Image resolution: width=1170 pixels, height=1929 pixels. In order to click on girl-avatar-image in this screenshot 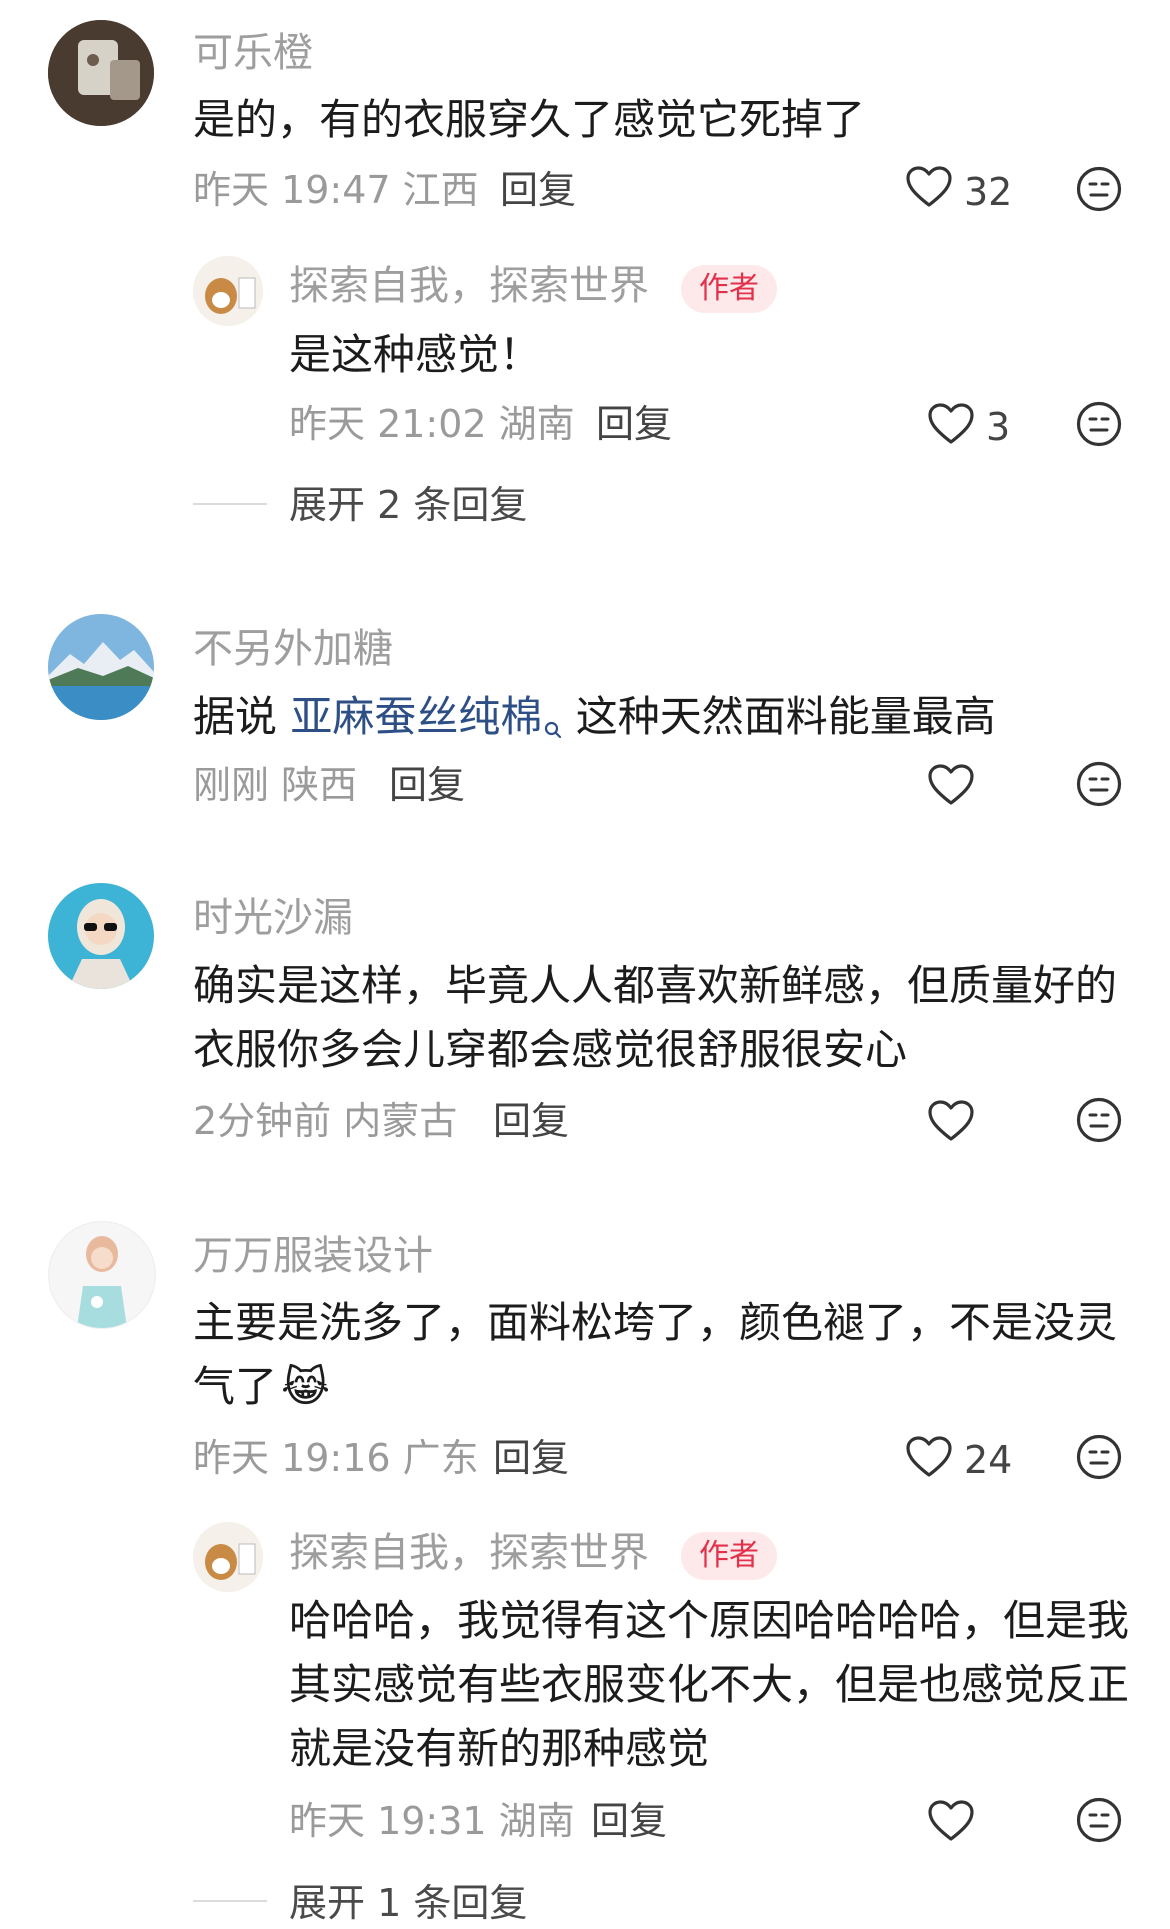, I will do `click(102, 1275)`.